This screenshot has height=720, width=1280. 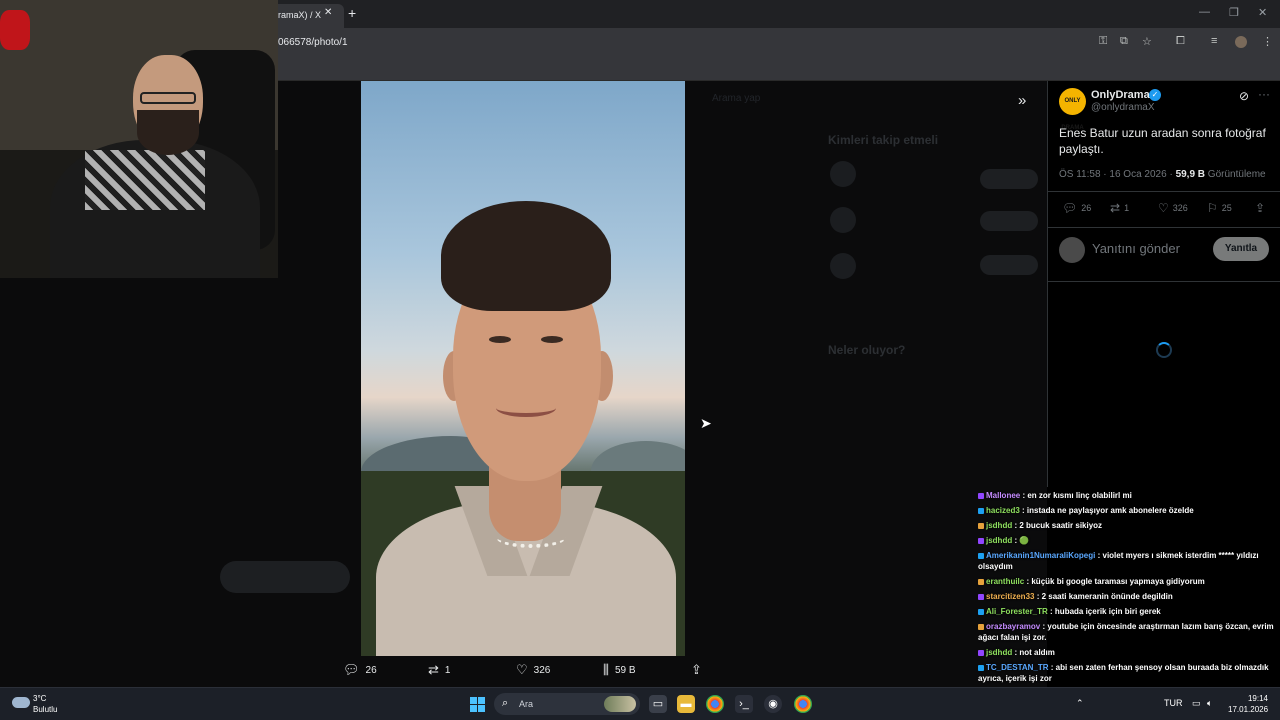 What do you see at coordinates (1155, 95) in the screenshot?
I see `verified-badge-icon: ✓` at bounding box center [1155, 95].